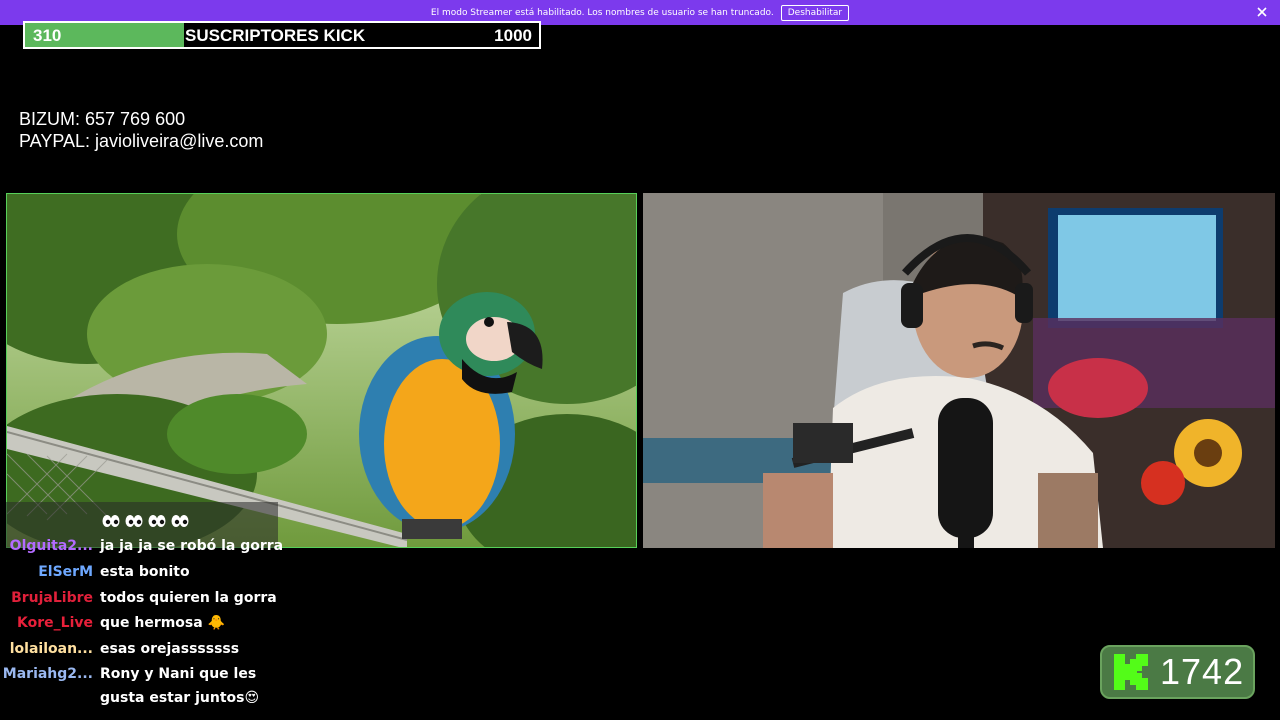 The image size is (1280, 720). What do you see at coordinates (180, 698) in the screenshot?
I see `chat-text: gusta estar juntos😍` at bounding box center [180, 698].